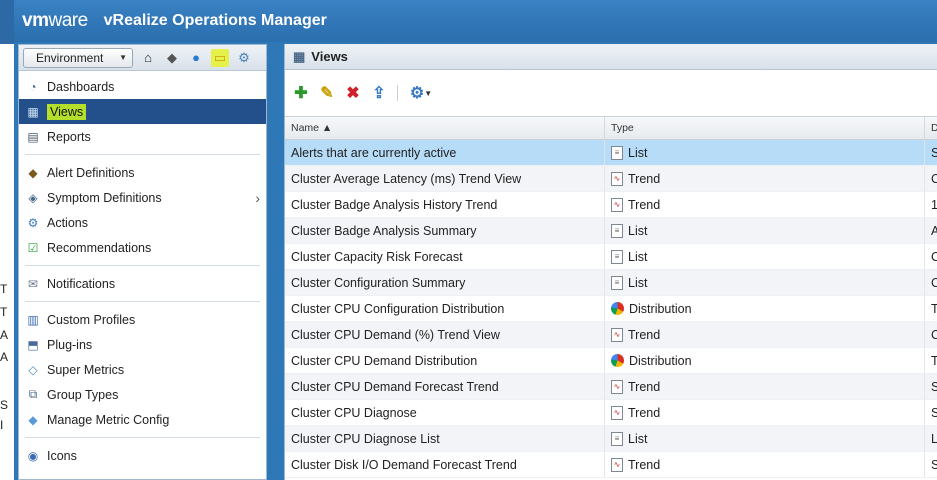 The height and width of the screenshot is (480, 937). What do you see at coordinates (379, 93) in the screenshot?
I see `clone-icon: ⇪` at bounding box center [379, 93].